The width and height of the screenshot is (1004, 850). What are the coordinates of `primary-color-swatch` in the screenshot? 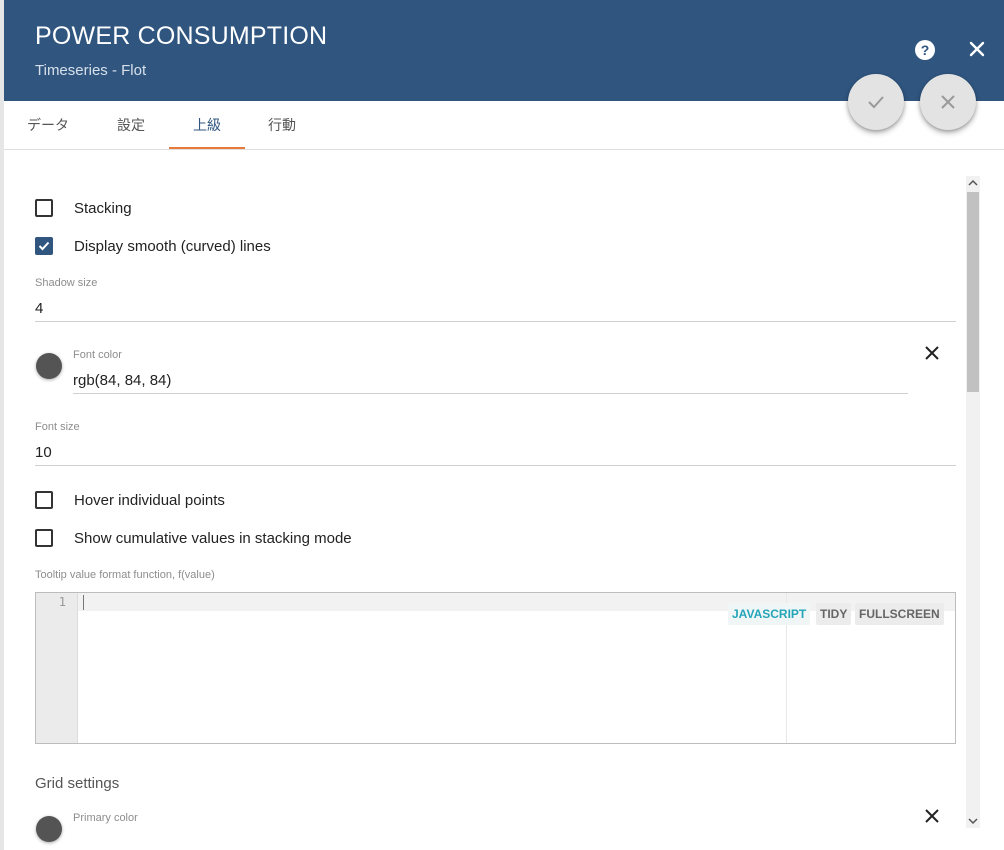 It's located at (49, 829).